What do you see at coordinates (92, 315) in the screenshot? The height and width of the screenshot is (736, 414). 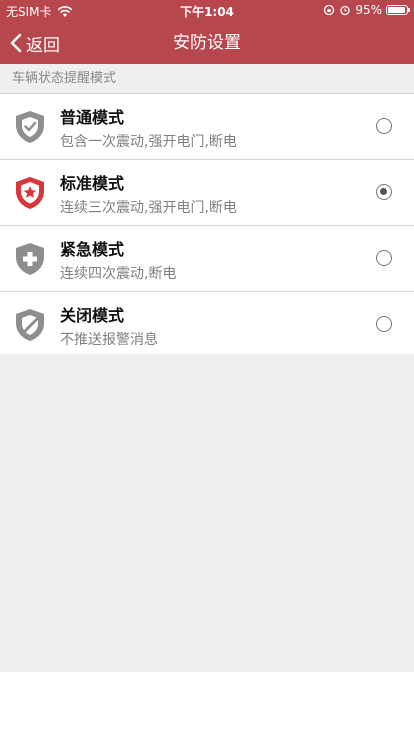 I see `mode-name: 关闭模式` at bounding box center [92, 315].